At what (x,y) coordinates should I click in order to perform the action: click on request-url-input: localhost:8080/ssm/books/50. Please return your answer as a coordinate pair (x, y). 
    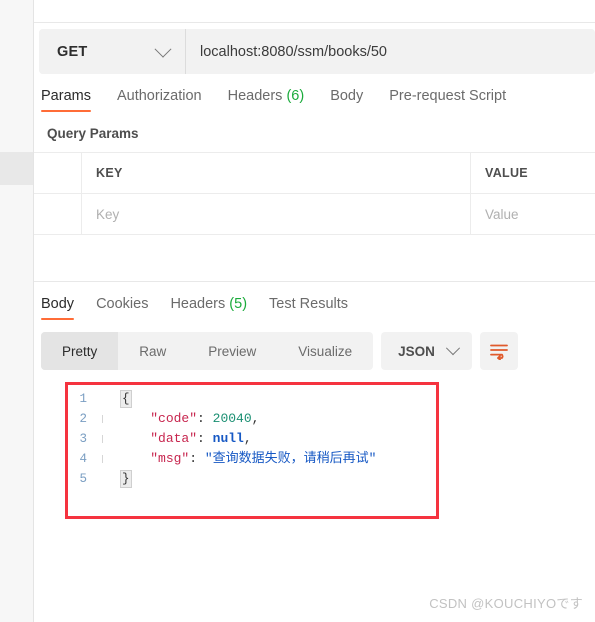
    Looking at the image, I should click on (390, 51).